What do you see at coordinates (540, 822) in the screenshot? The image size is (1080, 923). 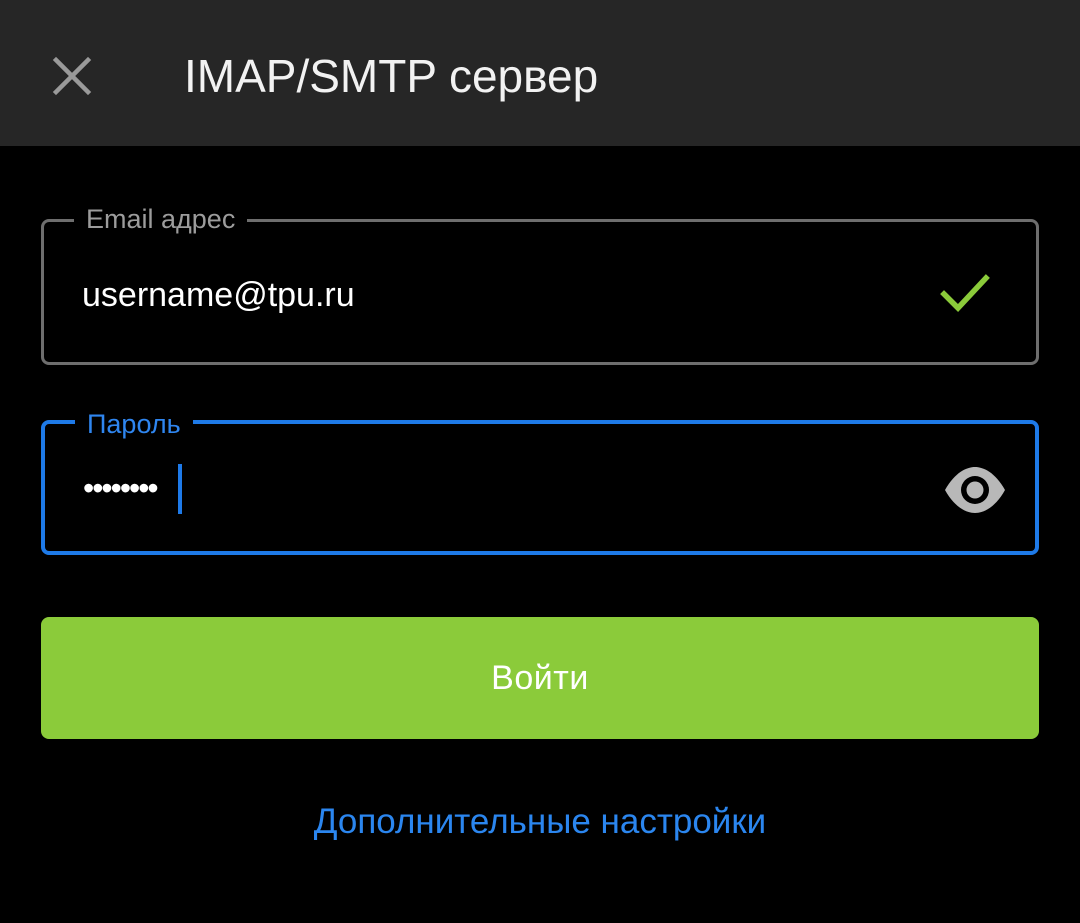 I see `additional-settings-link: Дополнительные настройки` at bounding box center [540, 822].